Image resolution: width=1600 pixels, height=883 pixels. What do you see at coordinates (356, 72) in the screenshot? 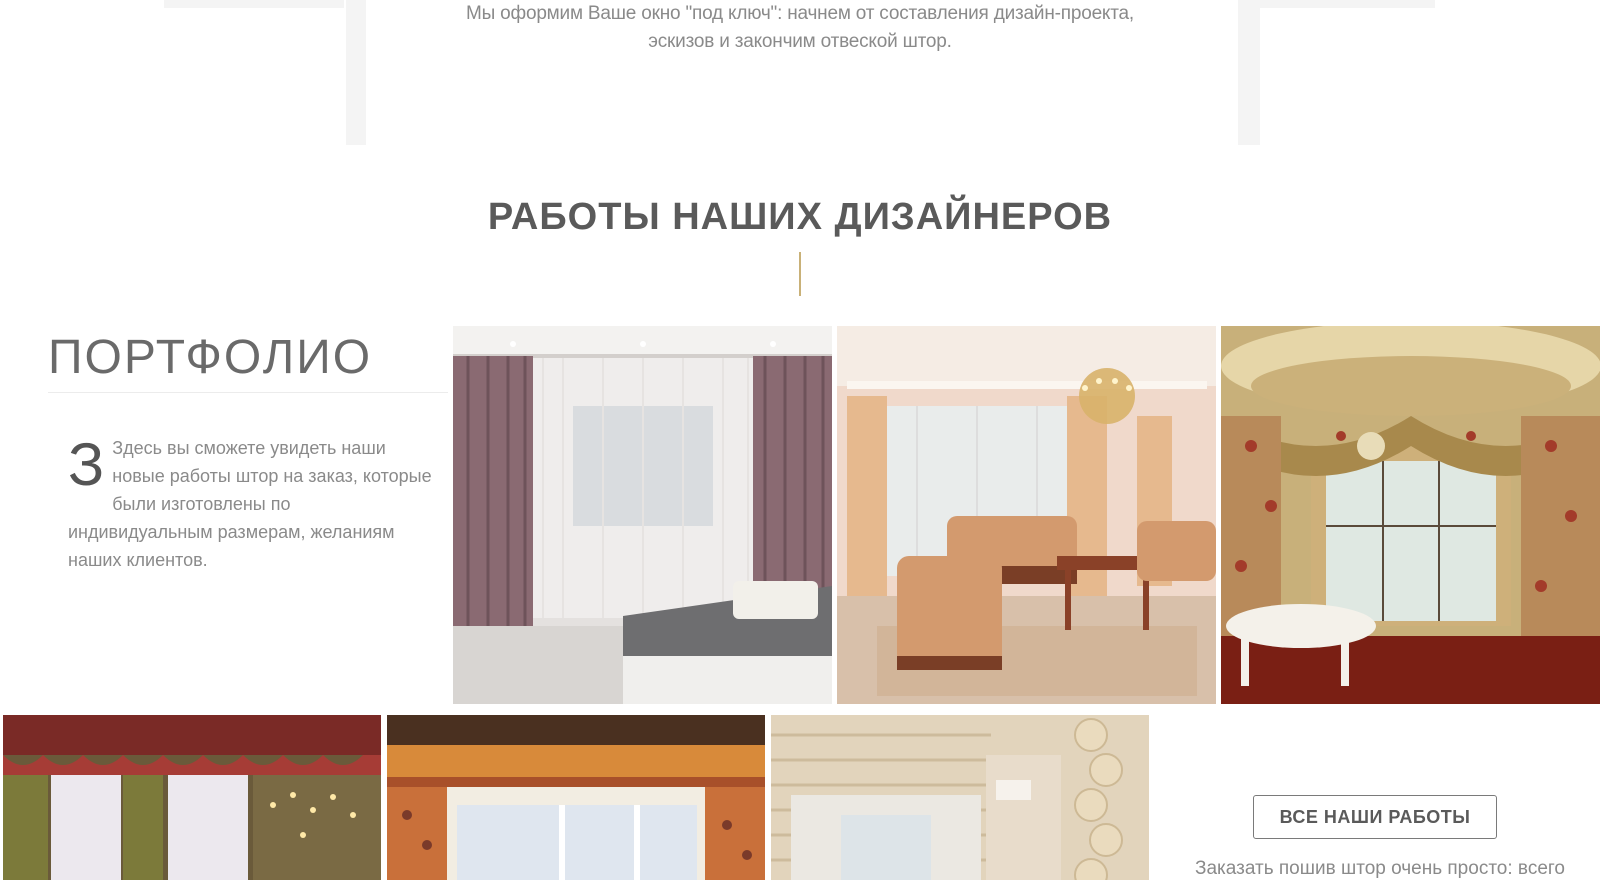
I see `decor-bar-left` at bounding box center [356, 72].